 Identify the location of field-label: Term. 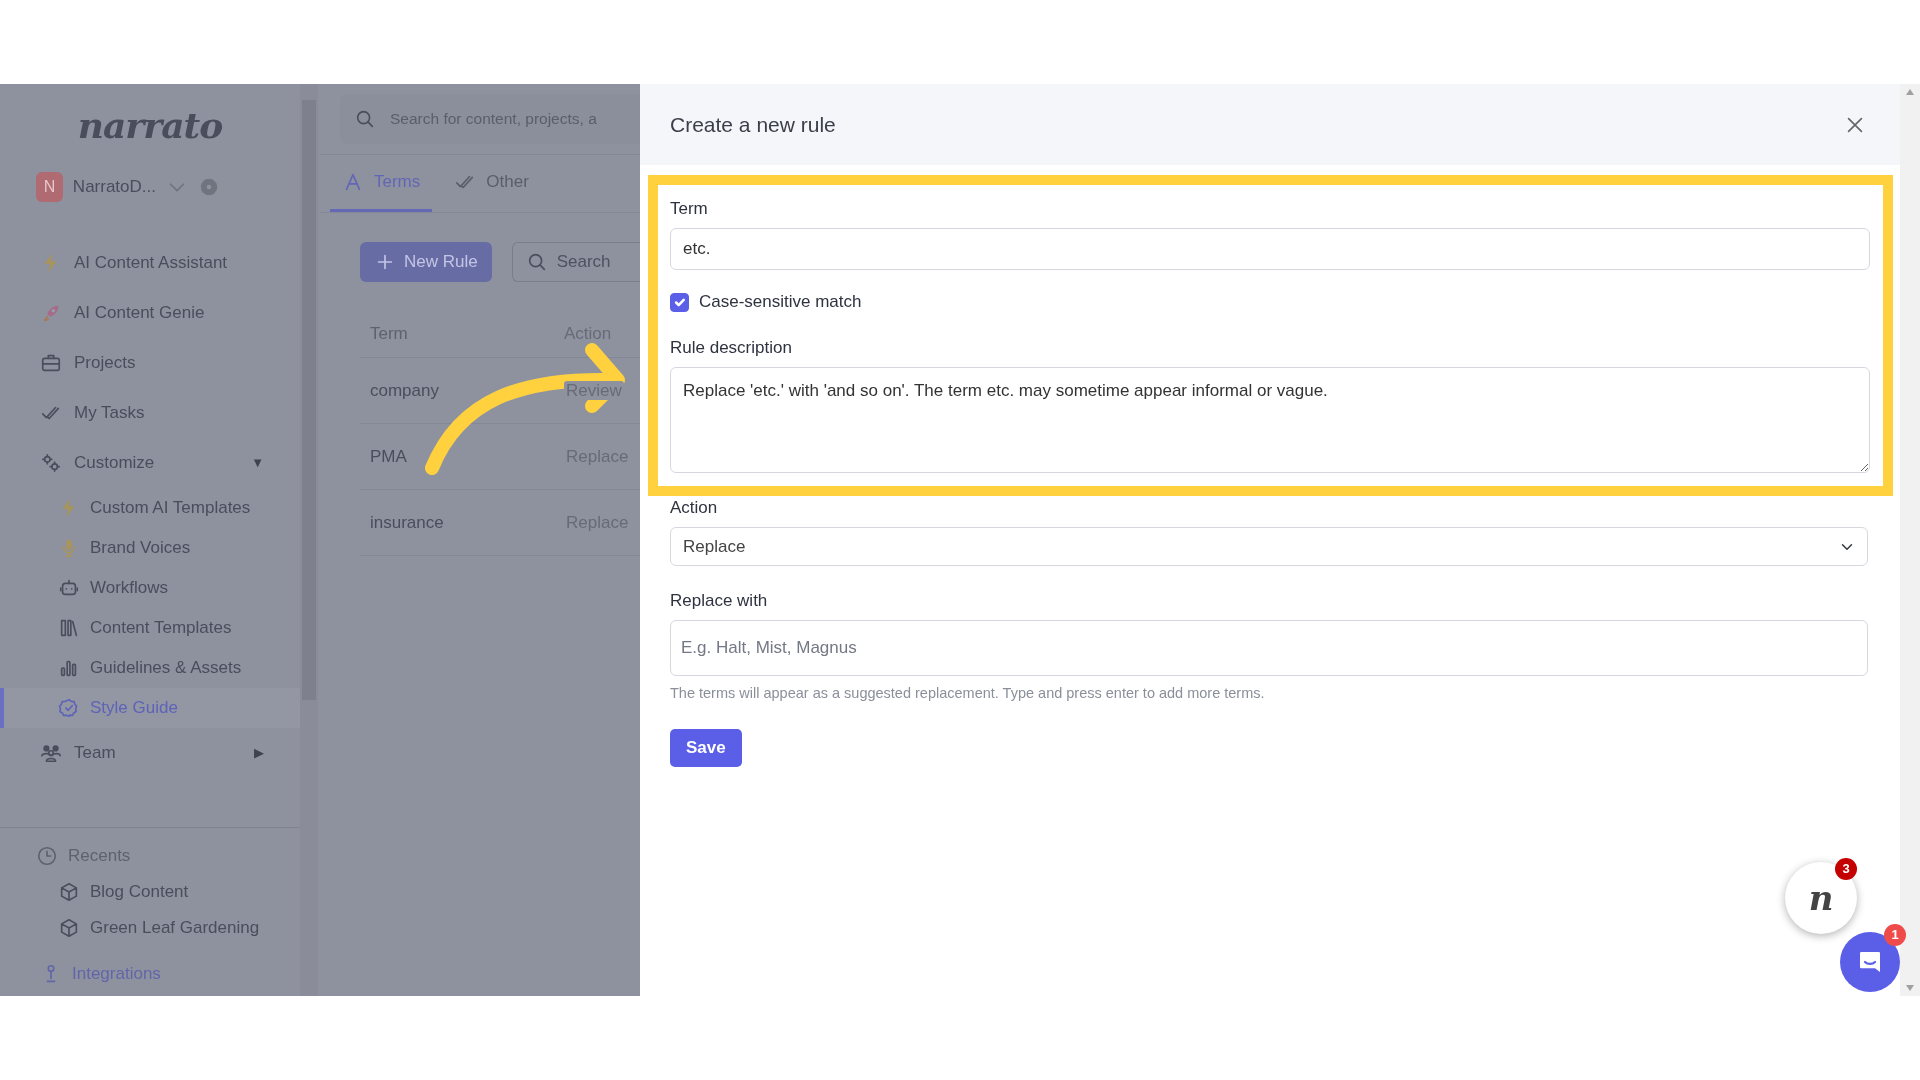
(689, 209).